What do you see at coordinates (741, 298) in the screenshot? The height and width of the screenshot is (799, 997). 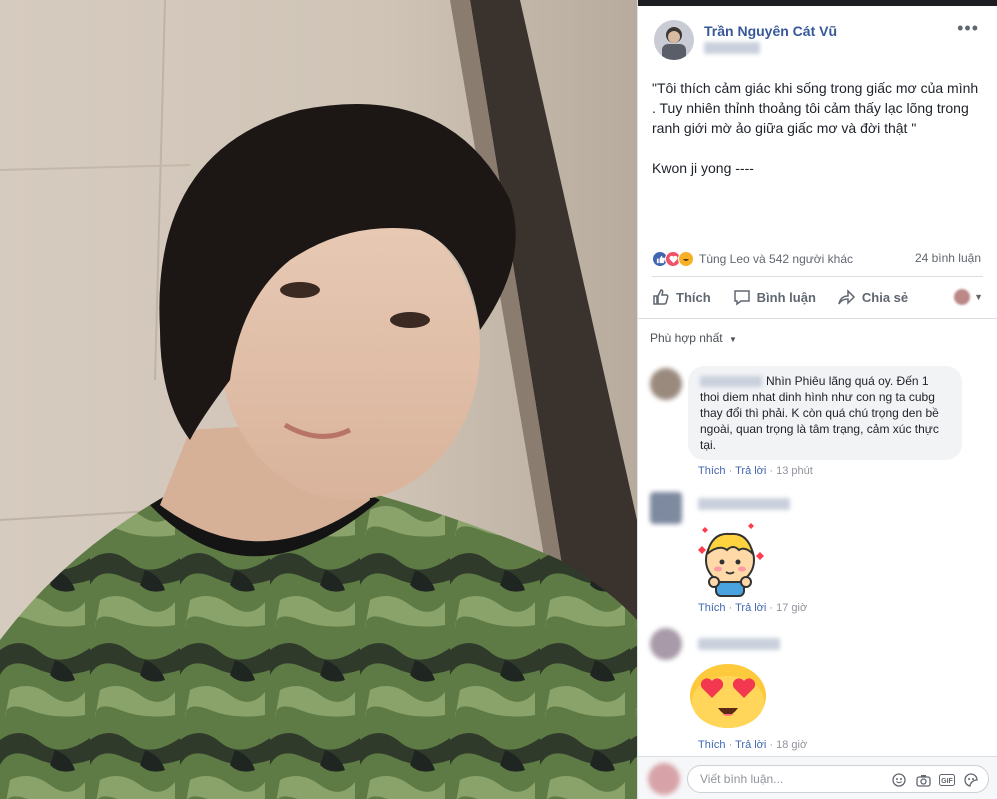 I see `comment-bubble-icon` at bounding box center [741, 298].